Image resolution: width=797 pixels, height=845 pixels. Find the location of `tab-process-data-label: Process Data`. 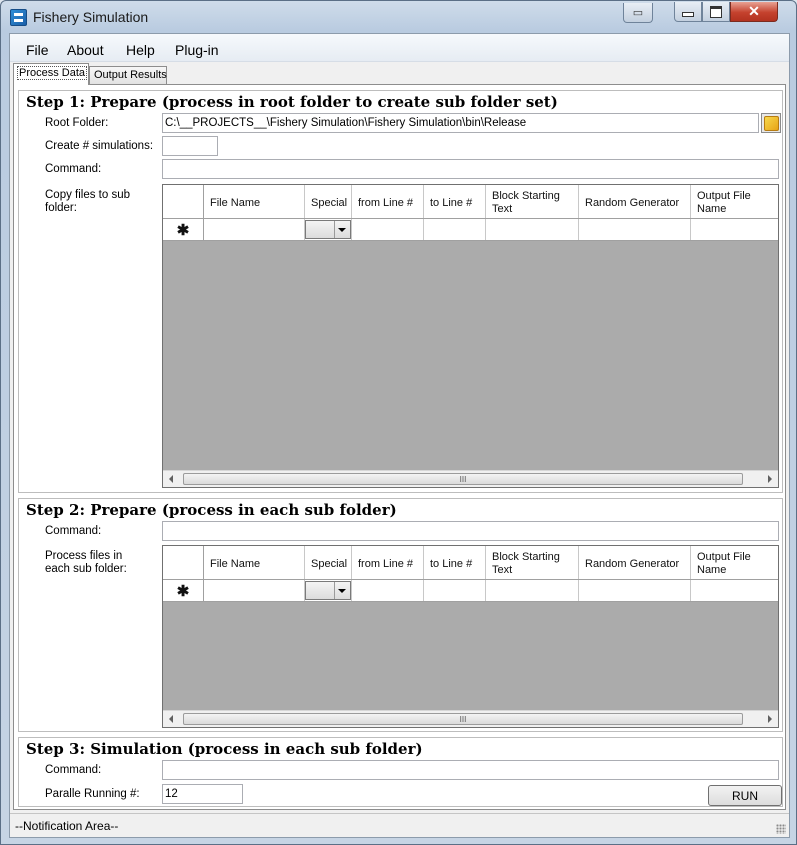

tab-process-data-label: Process Data is located at coordinates (52, 73).